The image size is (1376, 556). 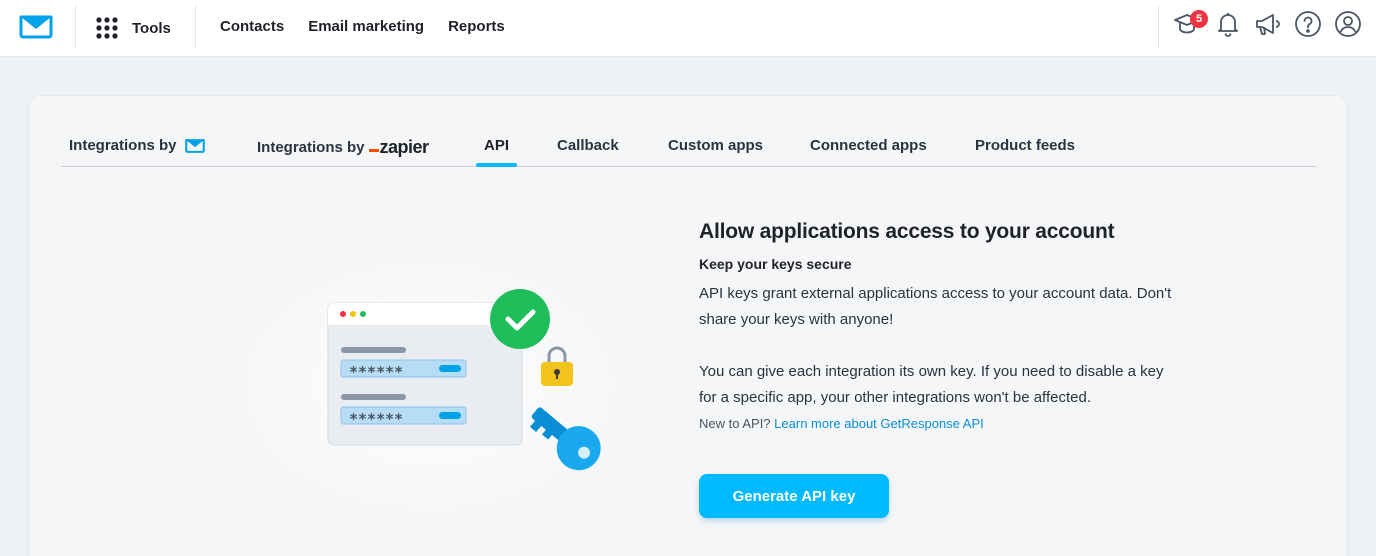 What do you see at coordinates (151, 28) in the screenshot?
I see `tools-label: Tools` at bounding box center [151, 28].